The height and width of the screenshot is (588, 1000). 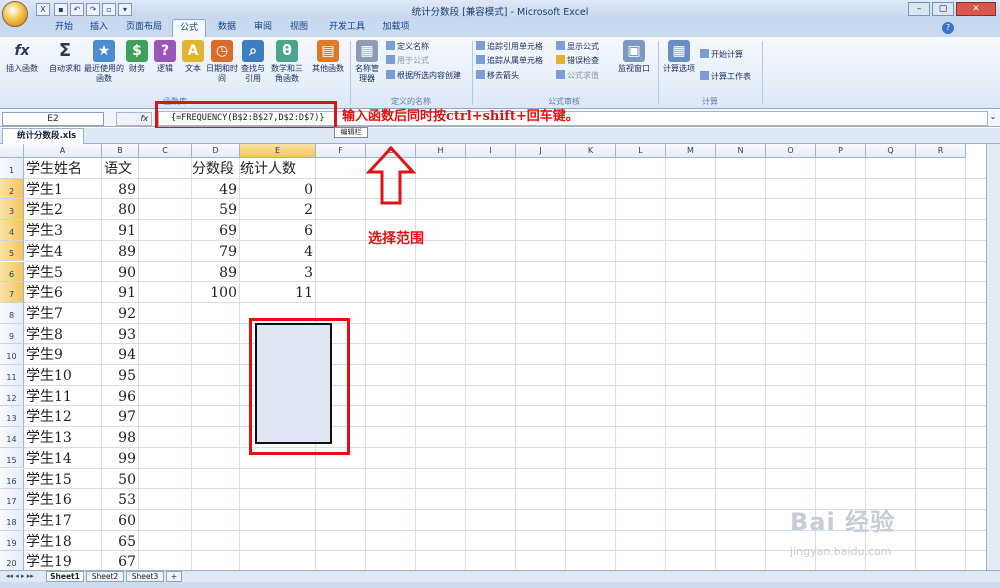 I want to click on cell-a16: 学生15, so click(x=63, y=480).